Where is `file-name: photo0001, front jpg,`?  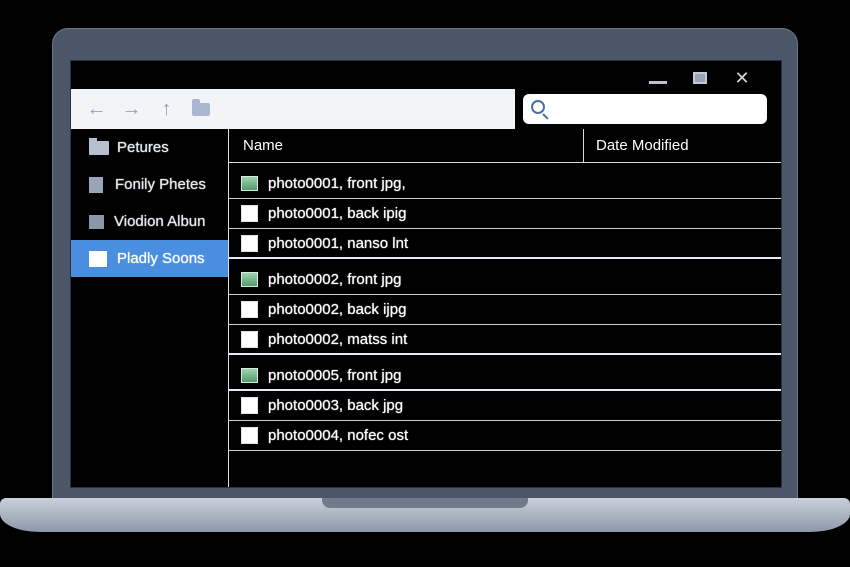
file-name: photo0001, front jpg, is located at coordinates (337, 183).